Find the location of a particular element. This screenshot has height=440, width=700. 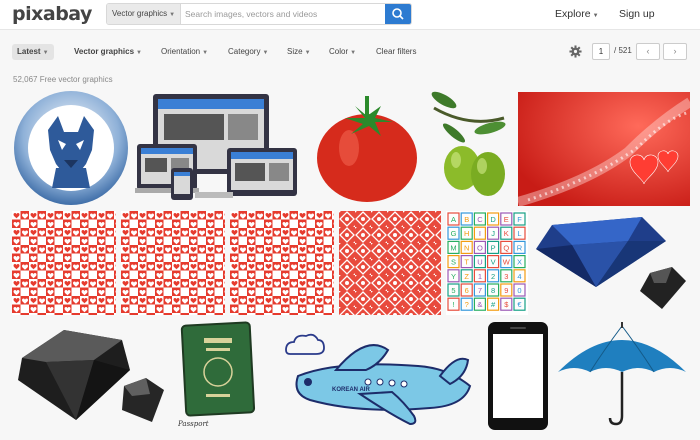

alphabet-block: Z is located at coordinates (466, 276).